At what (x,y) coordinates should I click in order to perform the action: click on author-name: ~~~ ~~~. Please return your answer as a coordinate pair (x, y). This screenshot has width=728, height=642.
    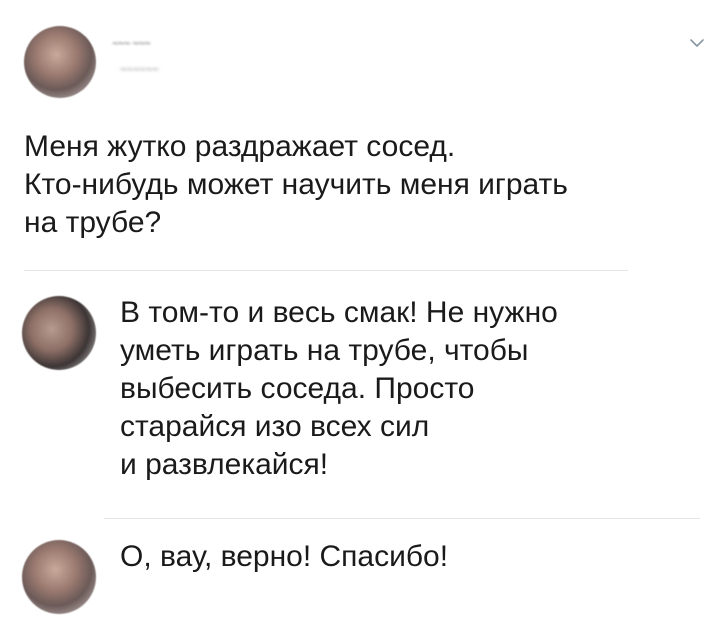
    Looking at the image, I should click on (131, 44).